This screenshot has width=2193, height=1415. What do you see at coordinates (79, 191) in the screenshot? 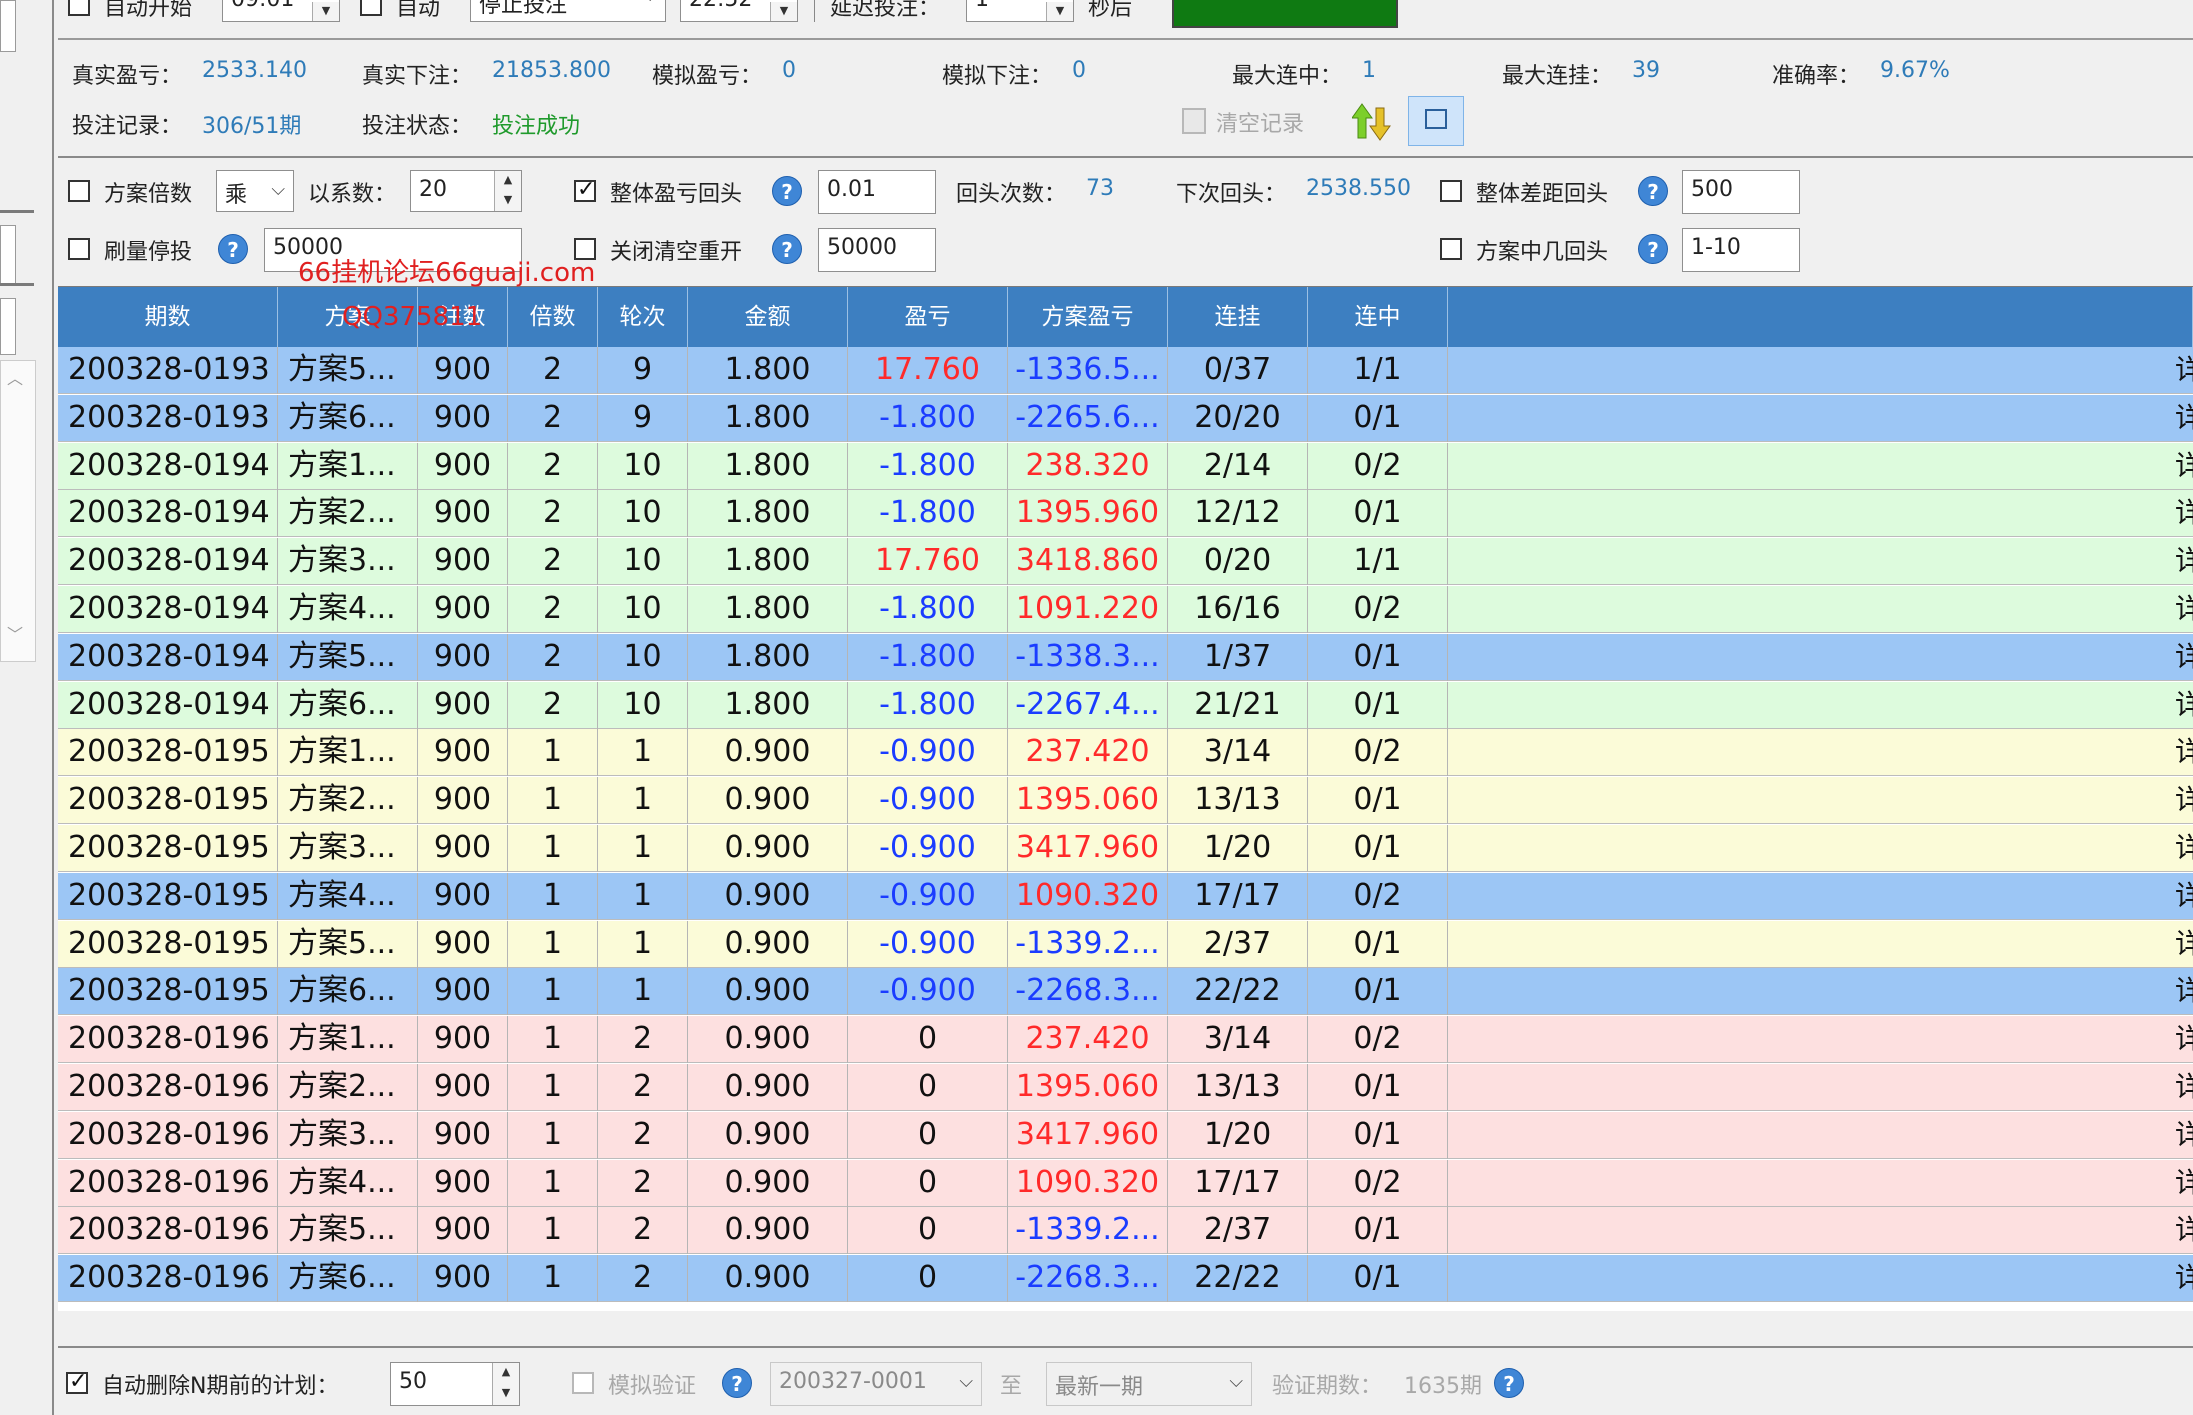
I see `plan-multiplier-checkbox` at bounding box center [79, 191].